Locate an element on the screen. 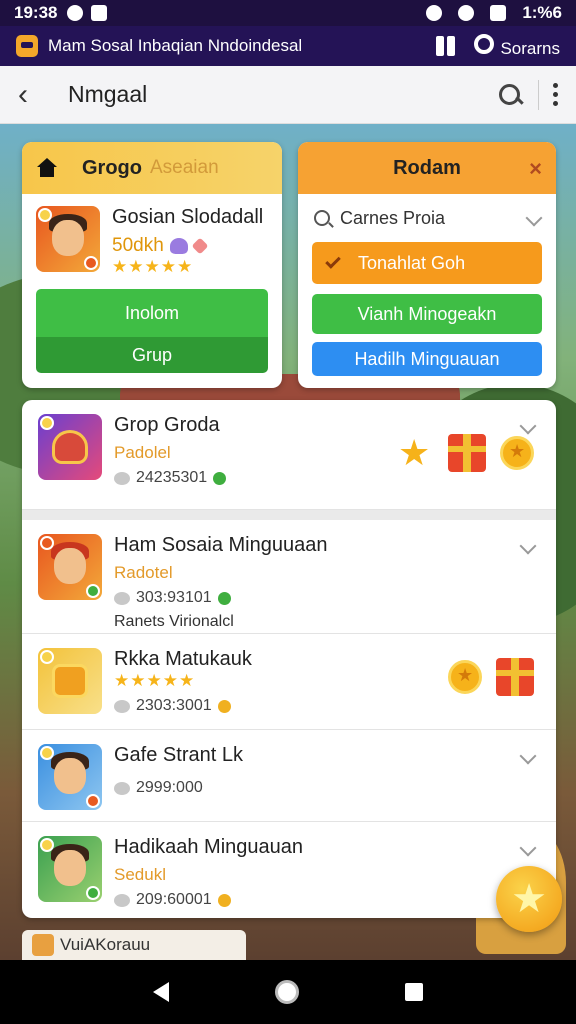 This screenshot has height=1024, width=576. pause-icon is located at coordinates (446, 46).